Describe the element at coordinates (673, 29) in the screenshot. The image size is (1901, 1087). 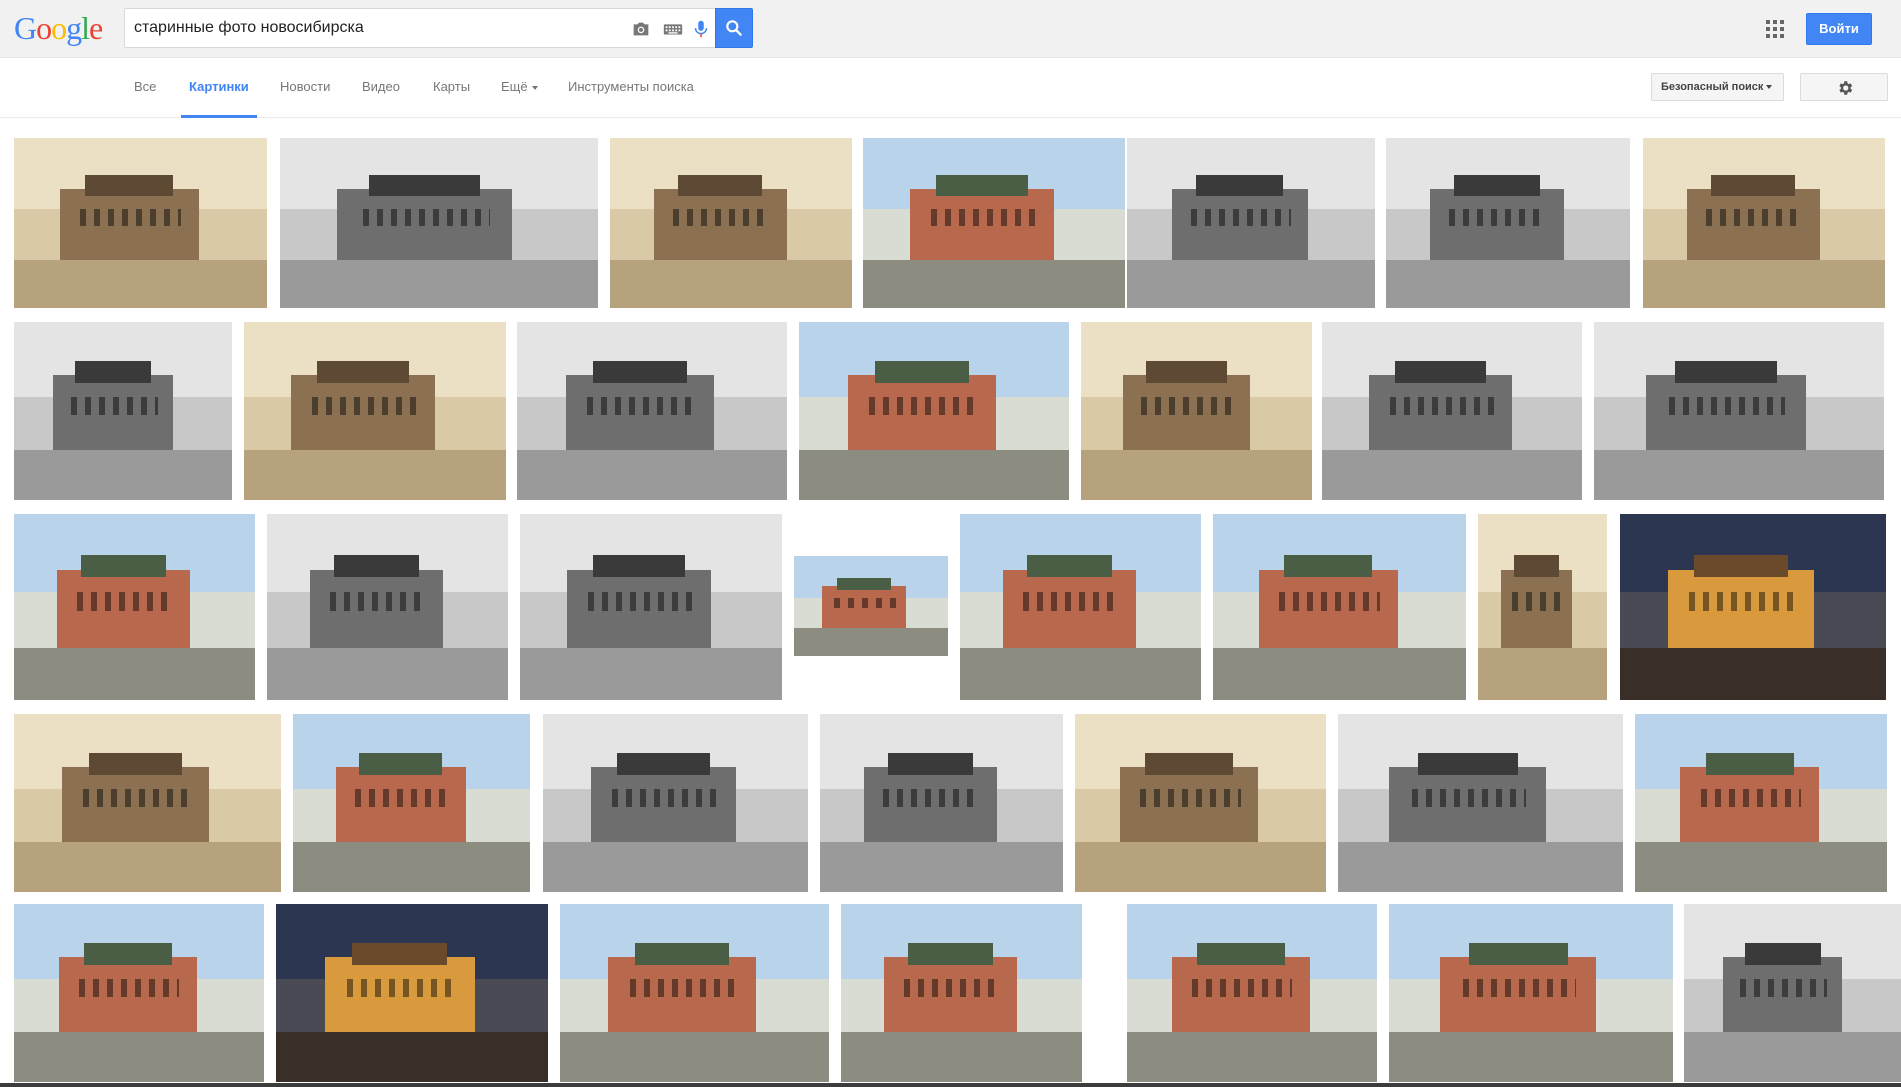
I see `keyboard-icon` at that location.